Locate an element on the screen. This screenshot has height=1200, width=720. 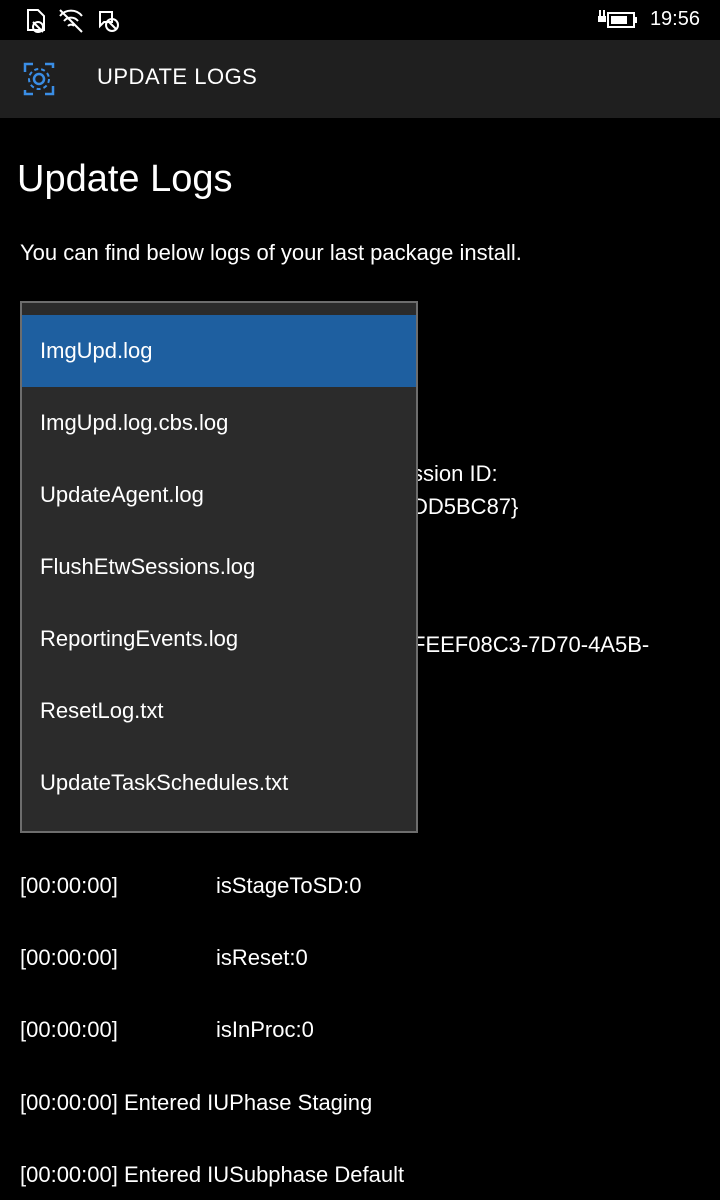
sim-icon is located at coordinates (36, 22).